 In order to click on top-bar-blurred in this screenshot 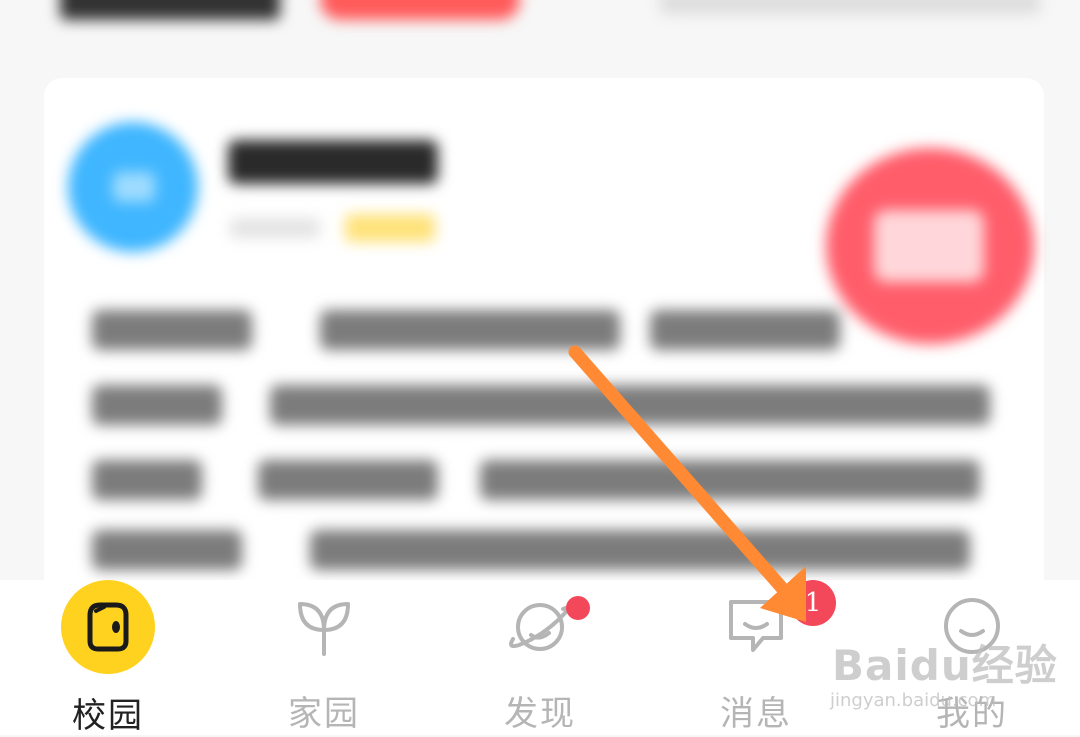, I will do `click(540, 30)`.